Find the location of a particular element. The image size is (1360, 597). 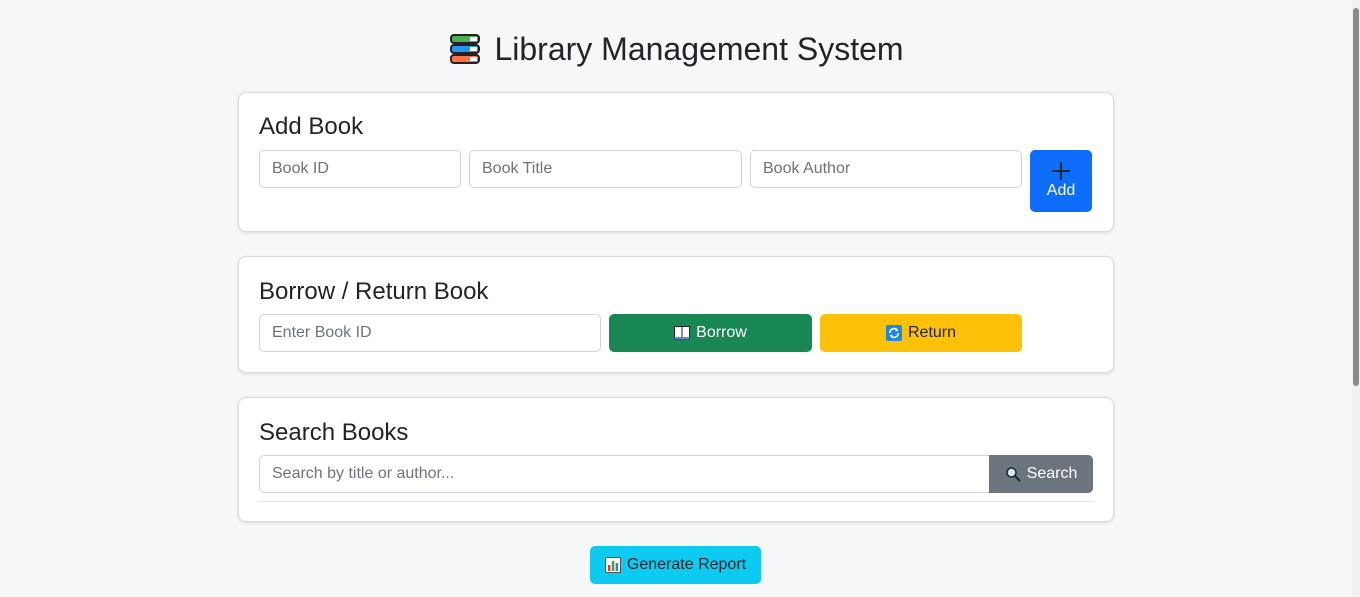

search-button: Search is located at coordinates (1041, 474).